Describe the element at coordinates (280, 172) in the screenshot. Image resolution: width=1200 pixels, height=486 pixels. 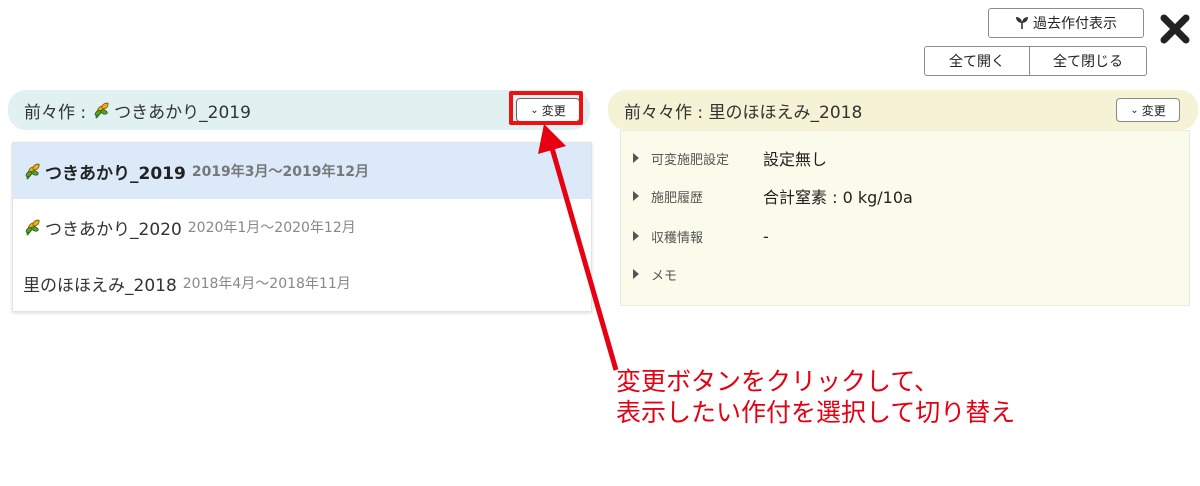
I see `dropdown-item-range: 2019年3月～2019年12月` at that location.